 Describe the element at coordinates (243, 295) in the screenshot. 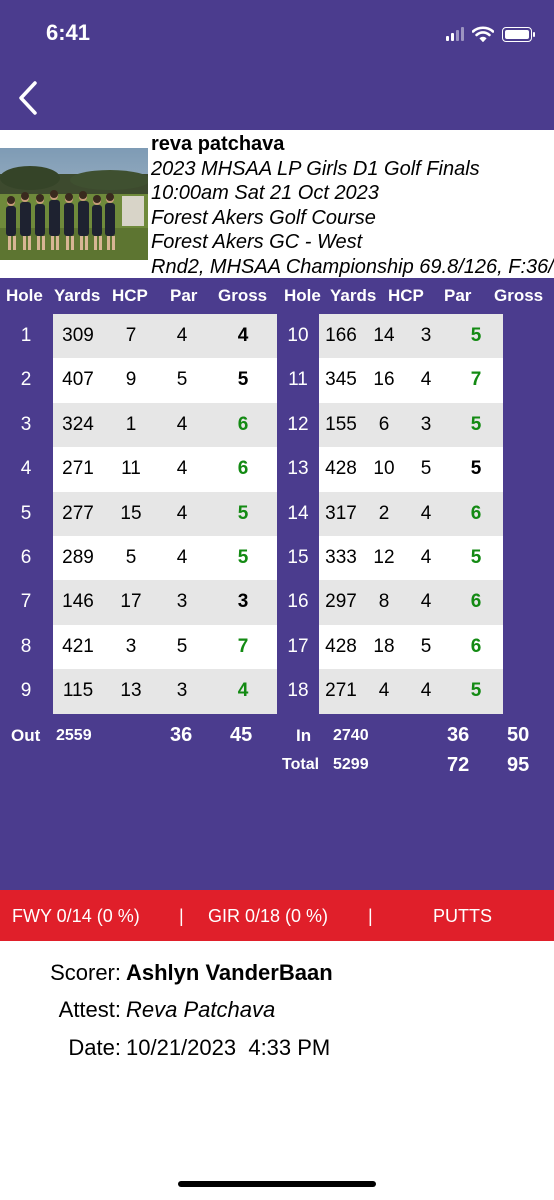

I see `col-header-gross: Gross` at that location.